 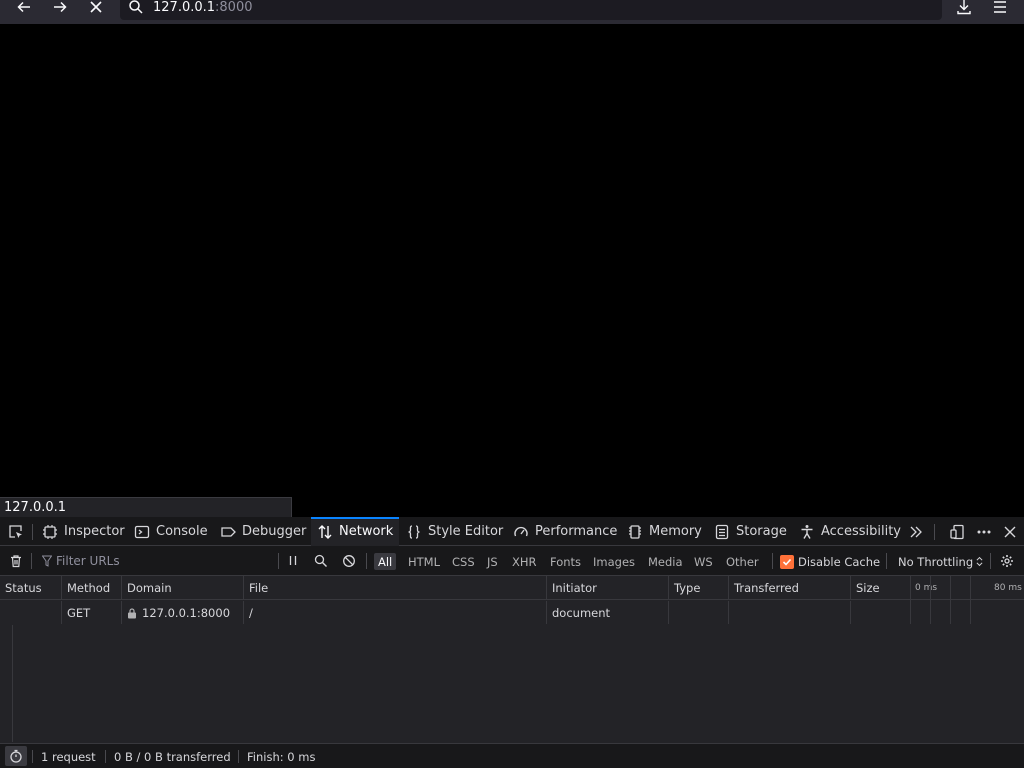 I want to click on type-filter-css: CSS, so click(x=463, y=561).